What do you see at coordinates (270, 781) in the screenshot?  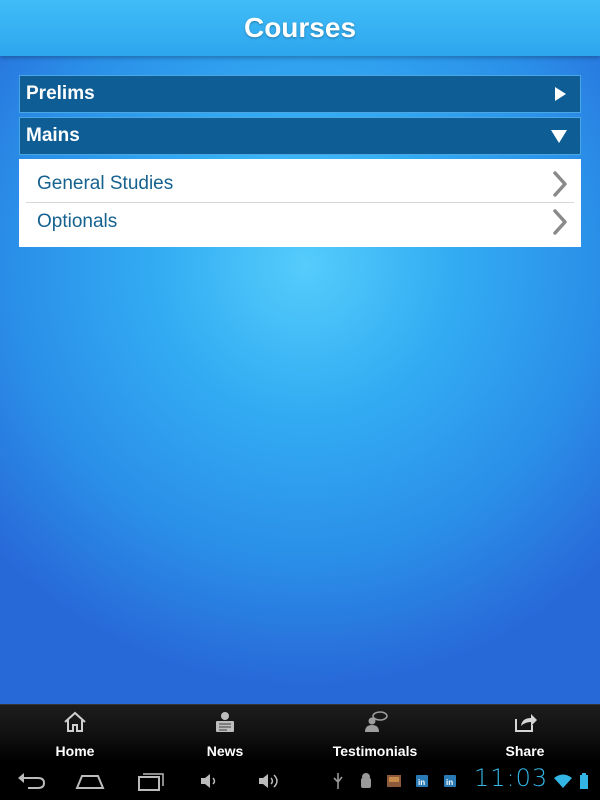 I see `volume-up-icon` at bounding box center [270, 781].